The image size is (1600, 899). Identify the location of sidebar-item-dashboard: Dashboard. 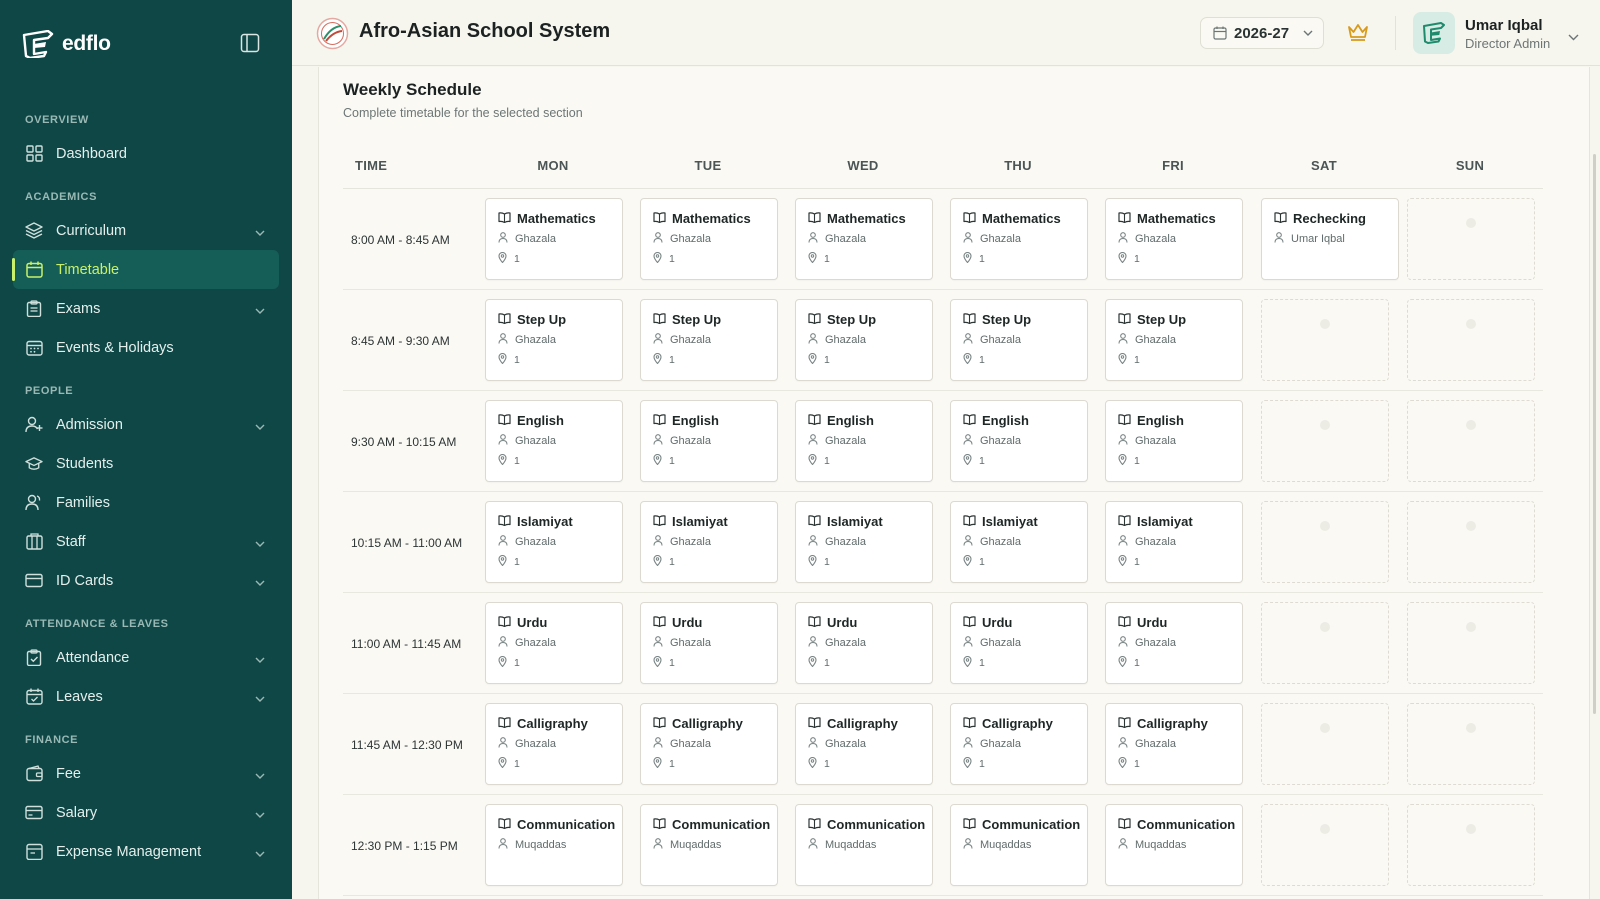
(146, 153).